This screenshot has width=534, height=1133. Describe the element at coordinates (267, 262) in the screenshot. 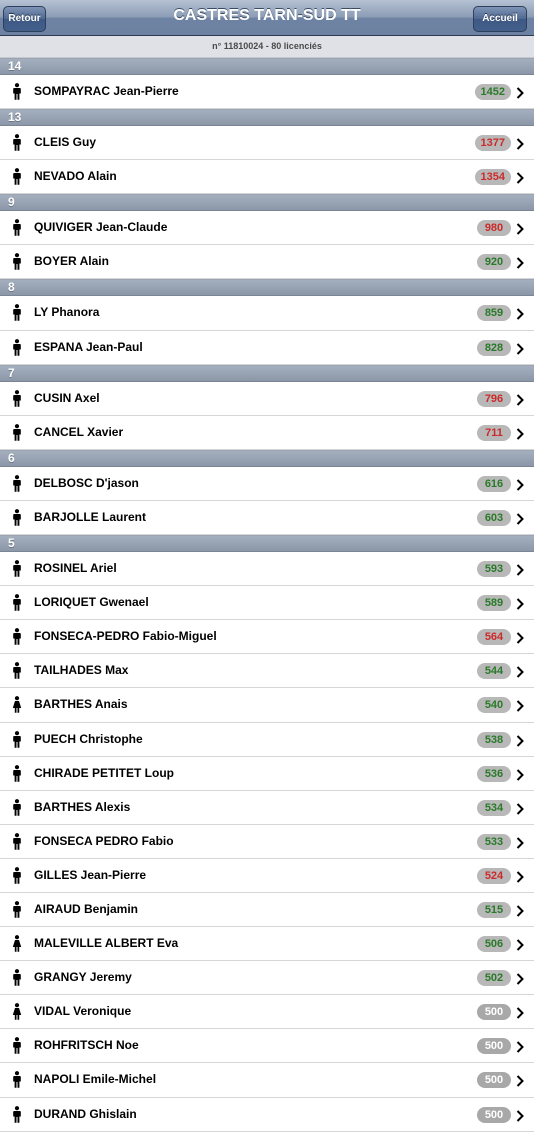

I see `player-row: BOYER Alain 920` at that location.